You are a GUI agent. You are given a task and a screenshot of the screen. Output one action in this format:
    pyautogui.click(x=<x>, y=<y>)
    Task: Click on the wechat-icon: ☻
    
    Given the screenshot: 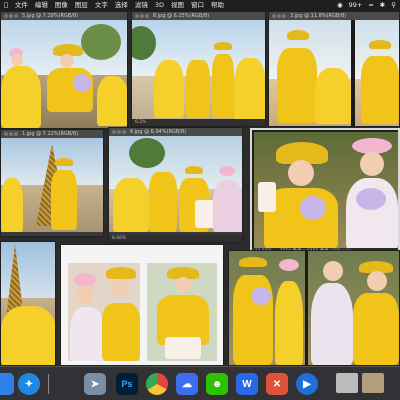 What is the action you would take?
    pyautogui.click(x=217, y=384)
    